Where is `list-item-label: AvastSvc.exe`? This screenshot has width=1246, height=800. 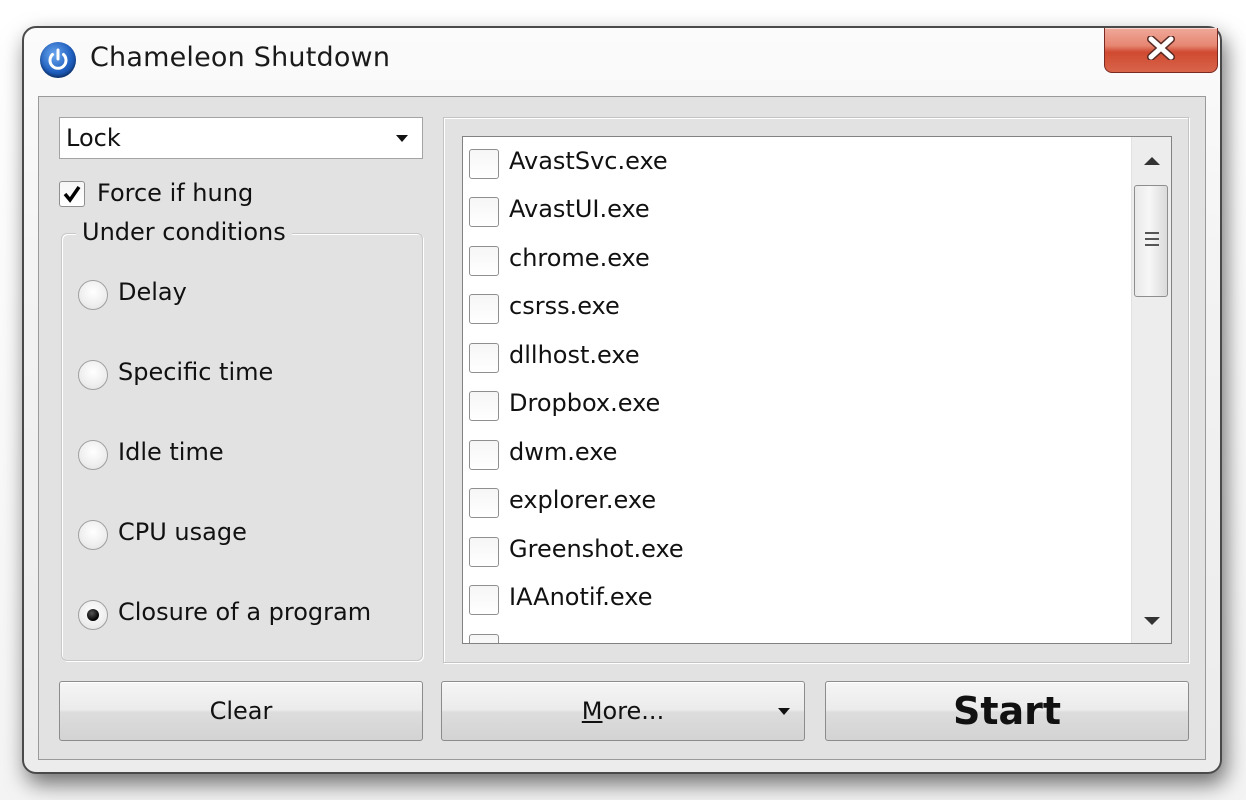
list-item-label: AvastSvc.exe is located at coordinates (588, 161).